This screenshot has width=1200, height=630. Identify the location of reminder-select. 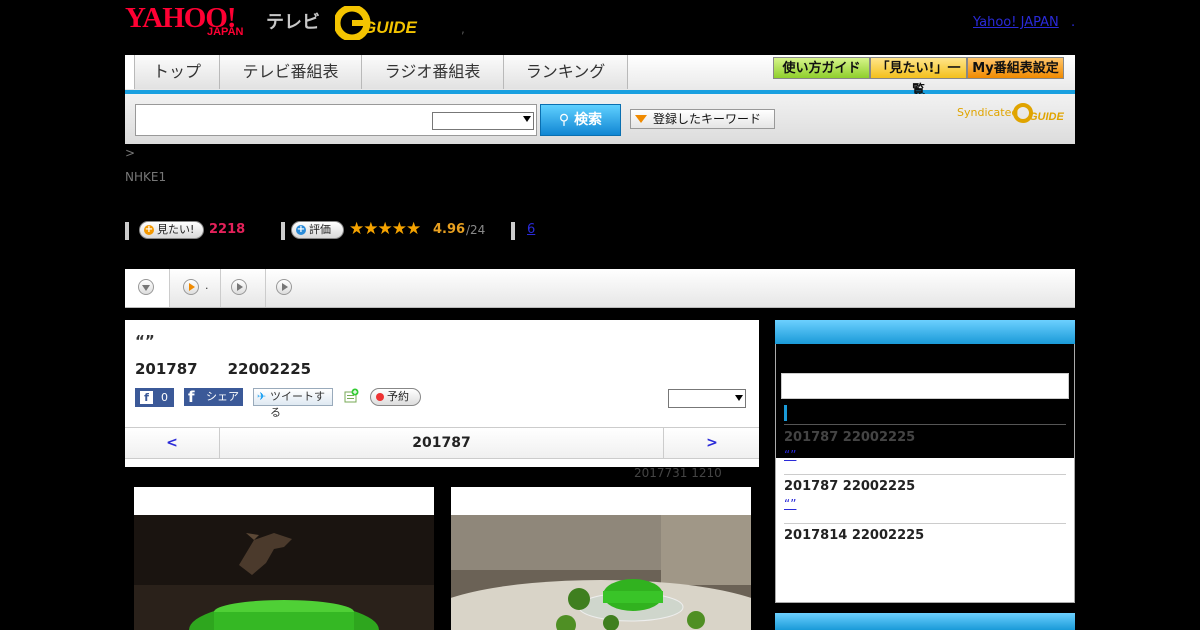
(707, 398).